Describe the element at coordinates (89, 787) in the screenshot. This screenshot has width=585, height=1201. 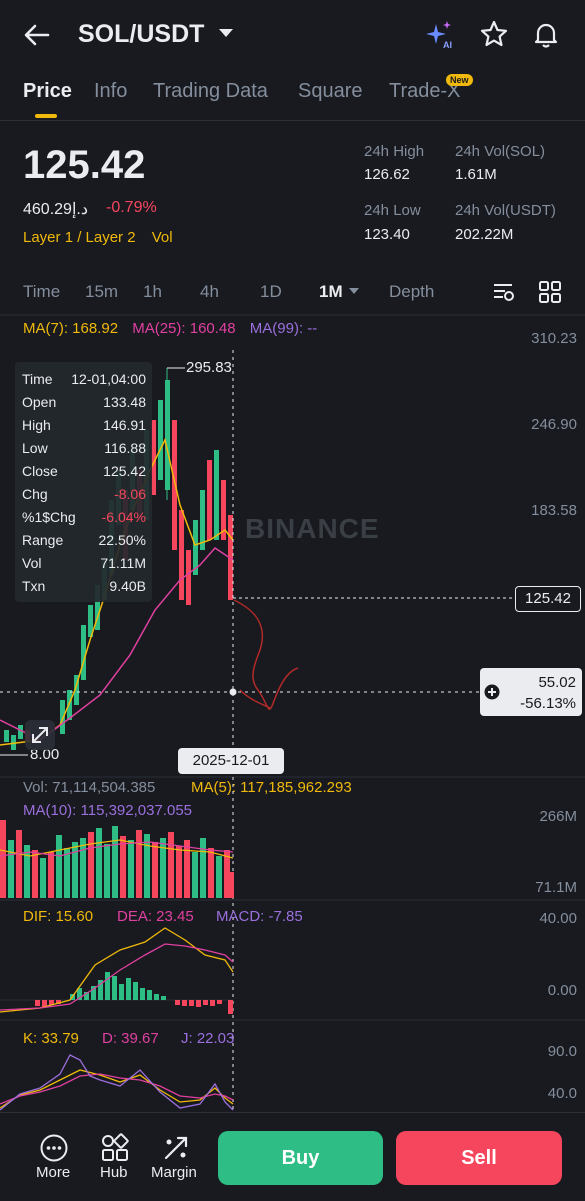
I see `vol-label: Vol: 71,114,504.385` at that location.